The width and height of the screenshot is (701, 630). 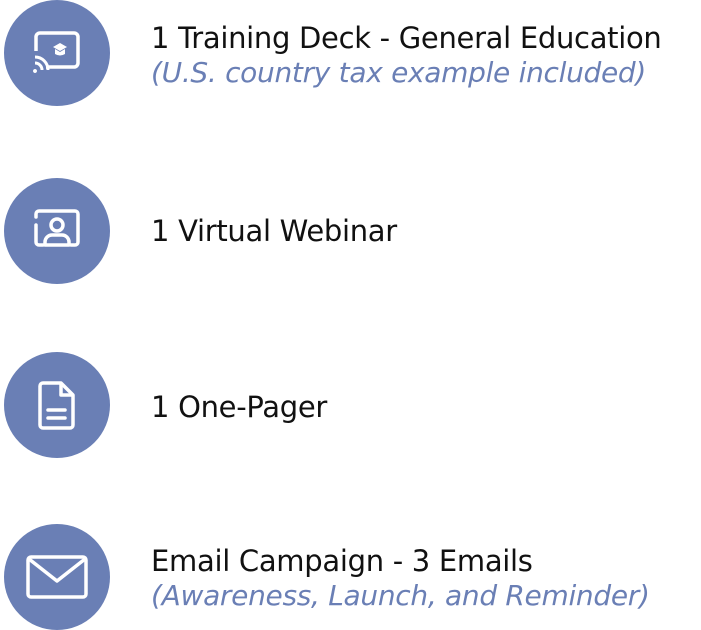 I want to click on item-subtitle: (Awareness, Launch, and Reminder), so click(x=400, y=595).